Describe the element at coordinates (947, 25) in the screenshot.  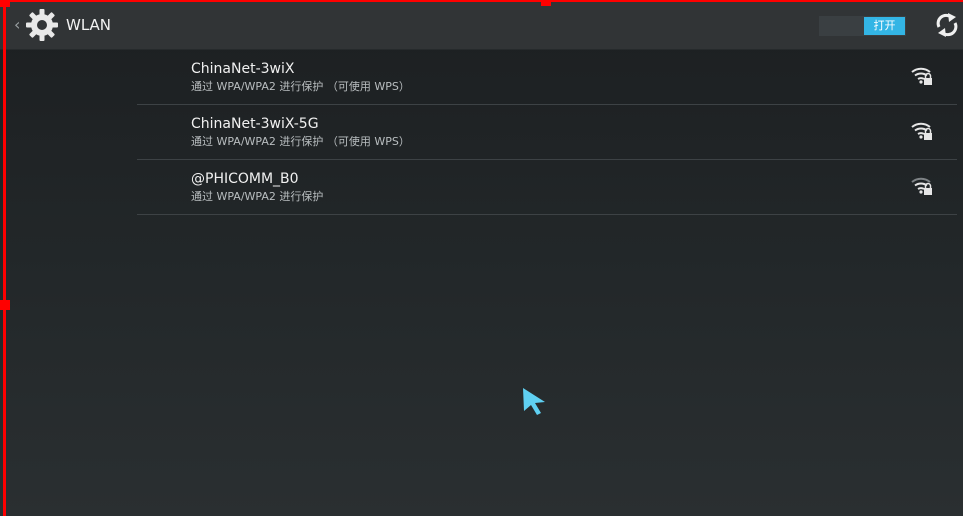
I see `refresh-icon` at that location.